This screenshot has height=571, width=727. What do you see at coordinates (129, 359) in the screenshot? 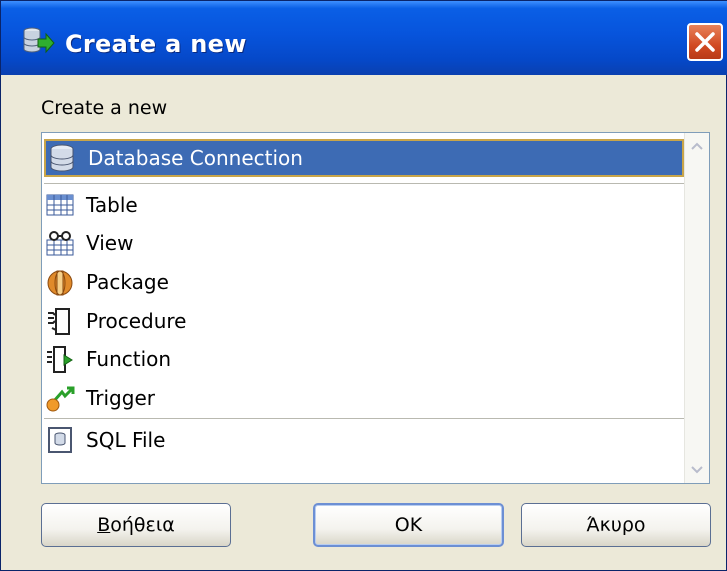
I see `list-item-label: Function` at bounding box center [129, 359].